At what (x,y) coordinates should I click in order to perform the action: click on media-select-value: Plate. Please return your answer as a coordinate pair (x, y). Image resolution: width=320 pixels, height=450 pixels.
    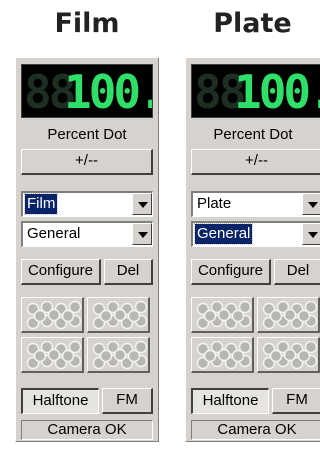
    Looking at the image, I should click on (214, 203).